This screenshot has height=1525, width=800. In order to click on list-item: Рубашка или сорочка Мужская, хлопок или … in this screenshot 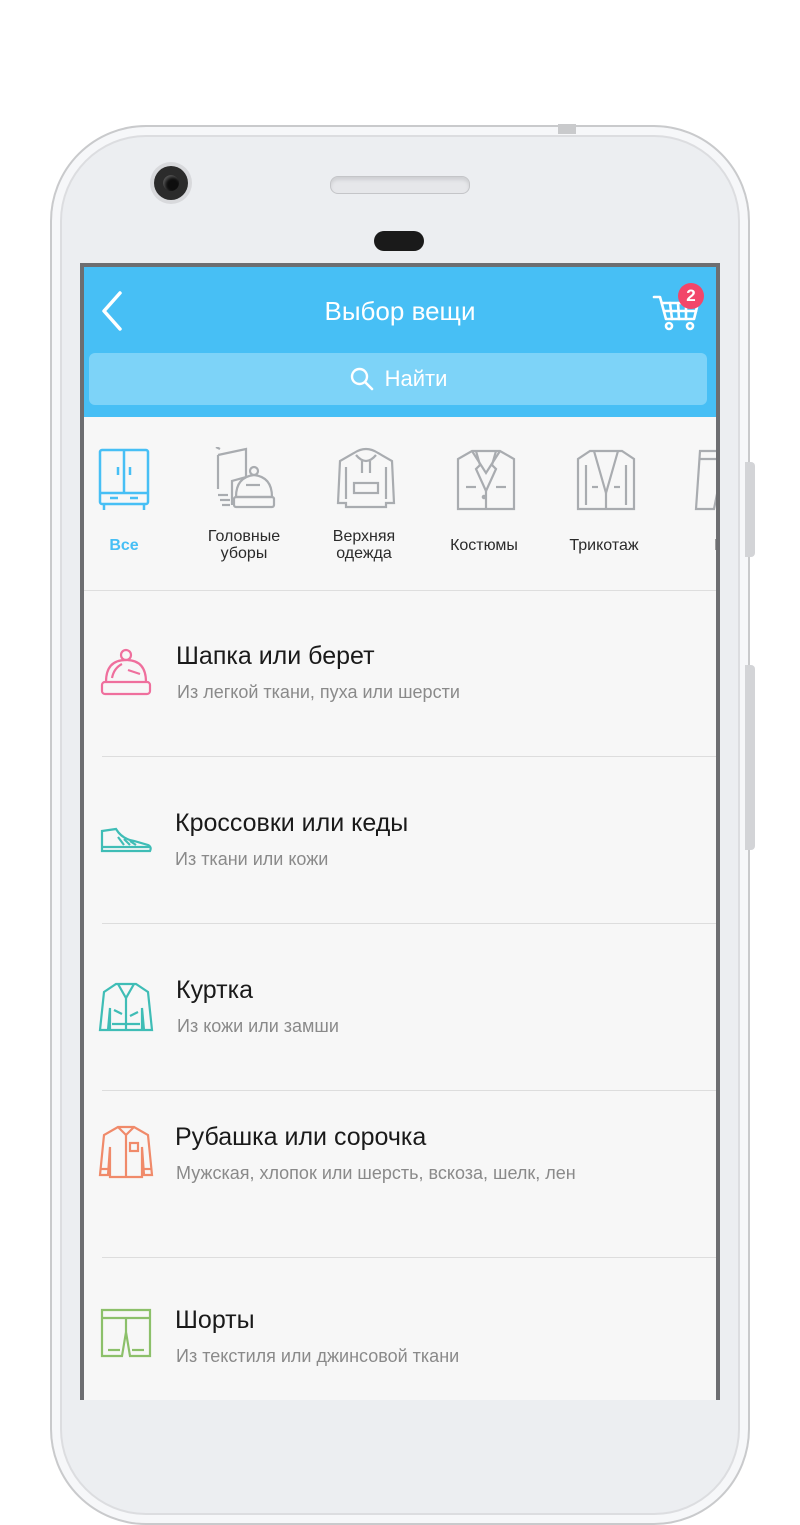, I will do `click(400, 1174)`.